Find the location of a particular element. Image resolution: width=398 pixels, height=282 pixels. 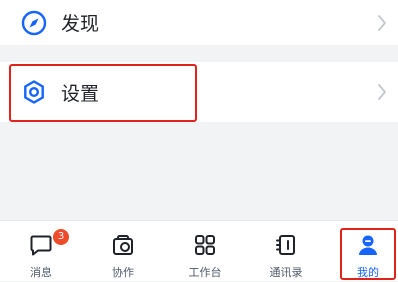

tab-messages-label: 消息 is located at coordinates (41, 272).